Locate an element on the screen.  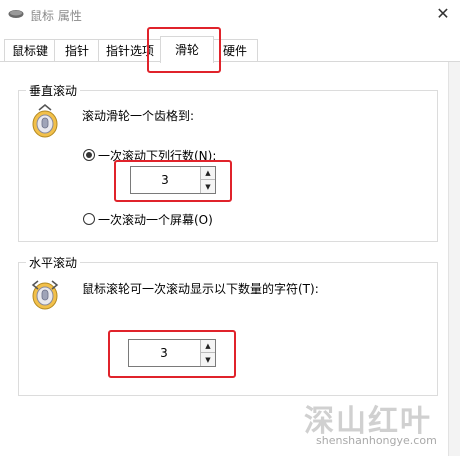
watermark-url: shenshanhongye.com is located at coordinates (376, 440).